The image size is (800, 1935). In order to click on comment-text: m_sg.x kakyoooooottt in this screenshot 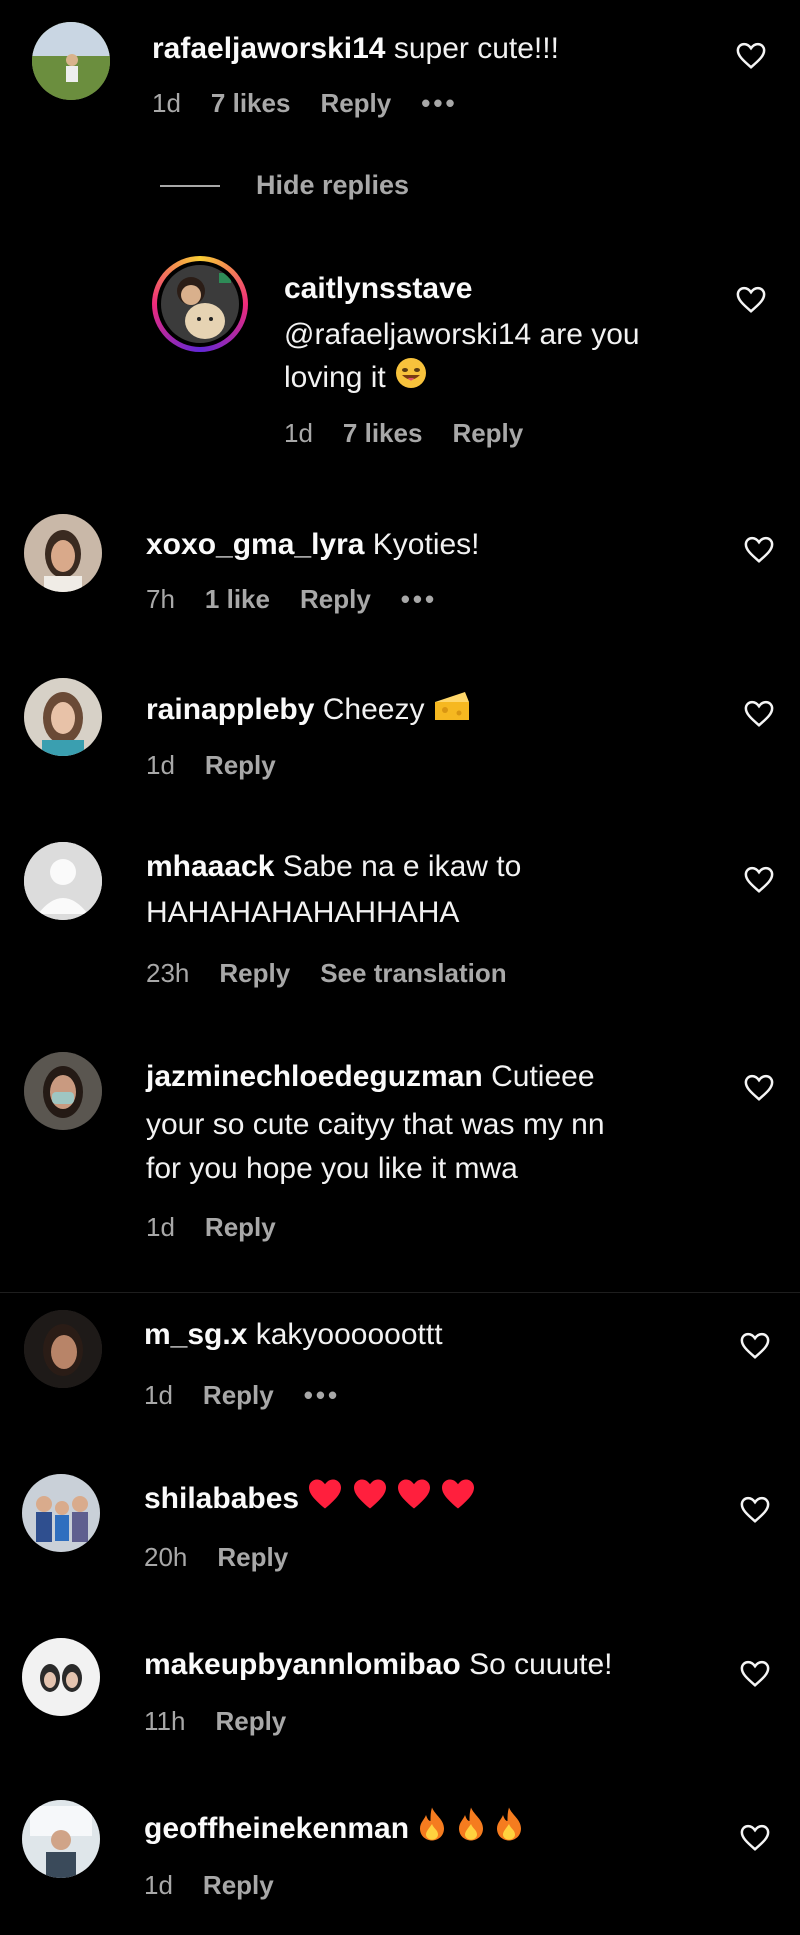, I will do `click(293, 1335)`.